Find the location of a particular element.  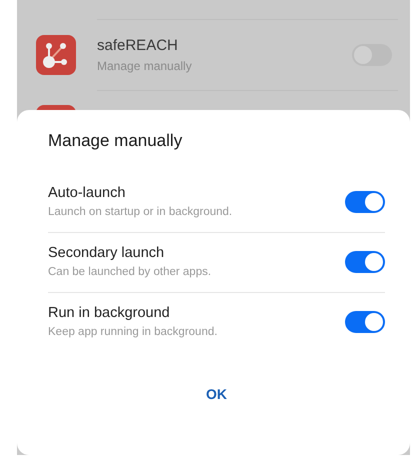

option-description: Can be launched by other apps. is located at coordinates (130, 272).